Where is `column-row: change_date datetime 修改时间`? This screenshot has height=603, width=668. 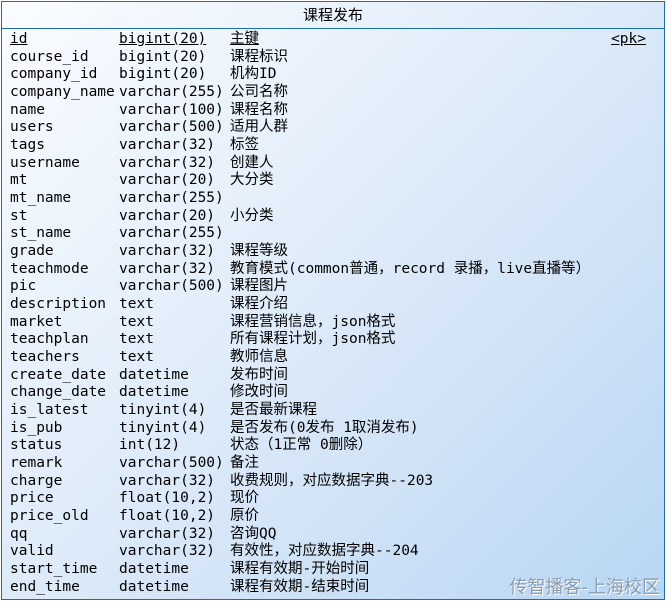 column-row: change_date datetime 修改时间 is located at coordinates (333, 393).